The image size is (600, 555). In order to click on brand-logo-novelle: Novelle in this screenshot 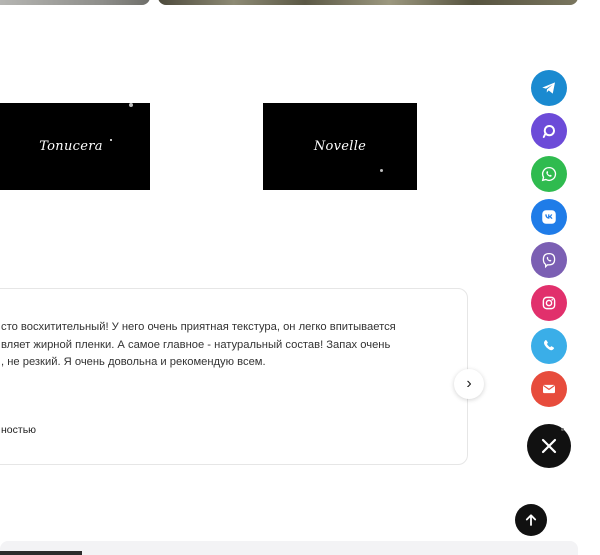, I will do `click(340, 146)`.